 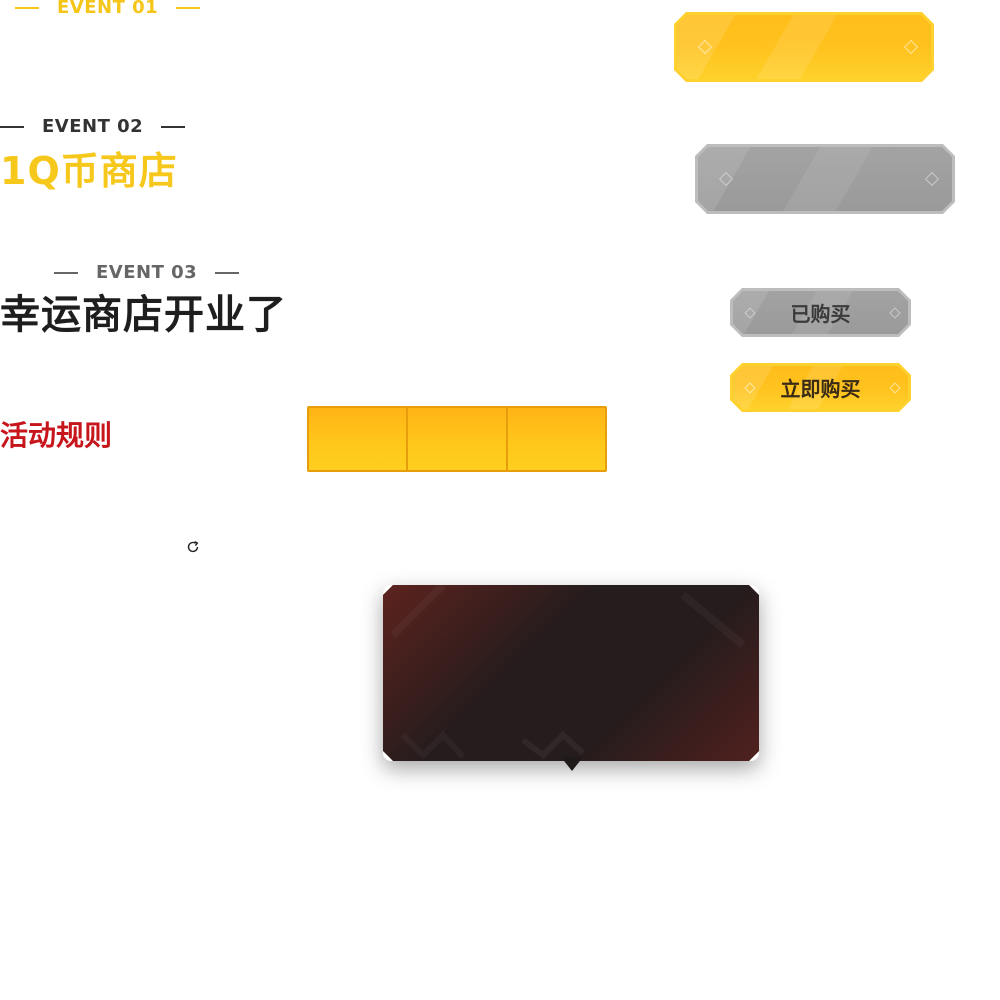 I want to click on purchased-label: 已购买, so click(x=820, y=314).